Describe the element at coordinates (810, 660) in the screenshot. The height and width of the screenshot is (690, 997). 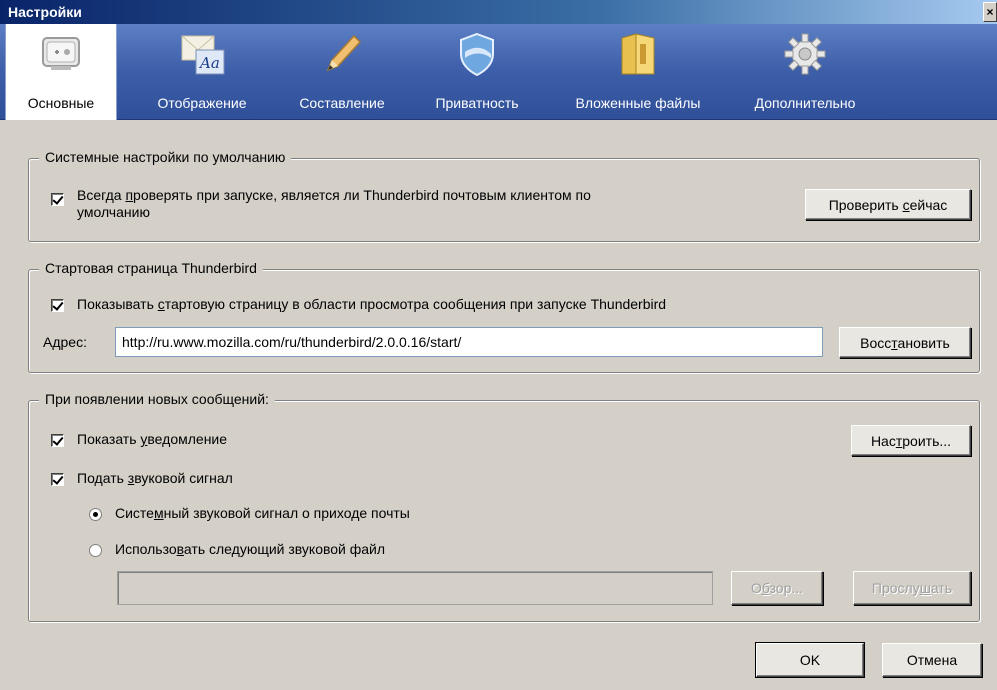
I see `ok-button: OK` at that location.